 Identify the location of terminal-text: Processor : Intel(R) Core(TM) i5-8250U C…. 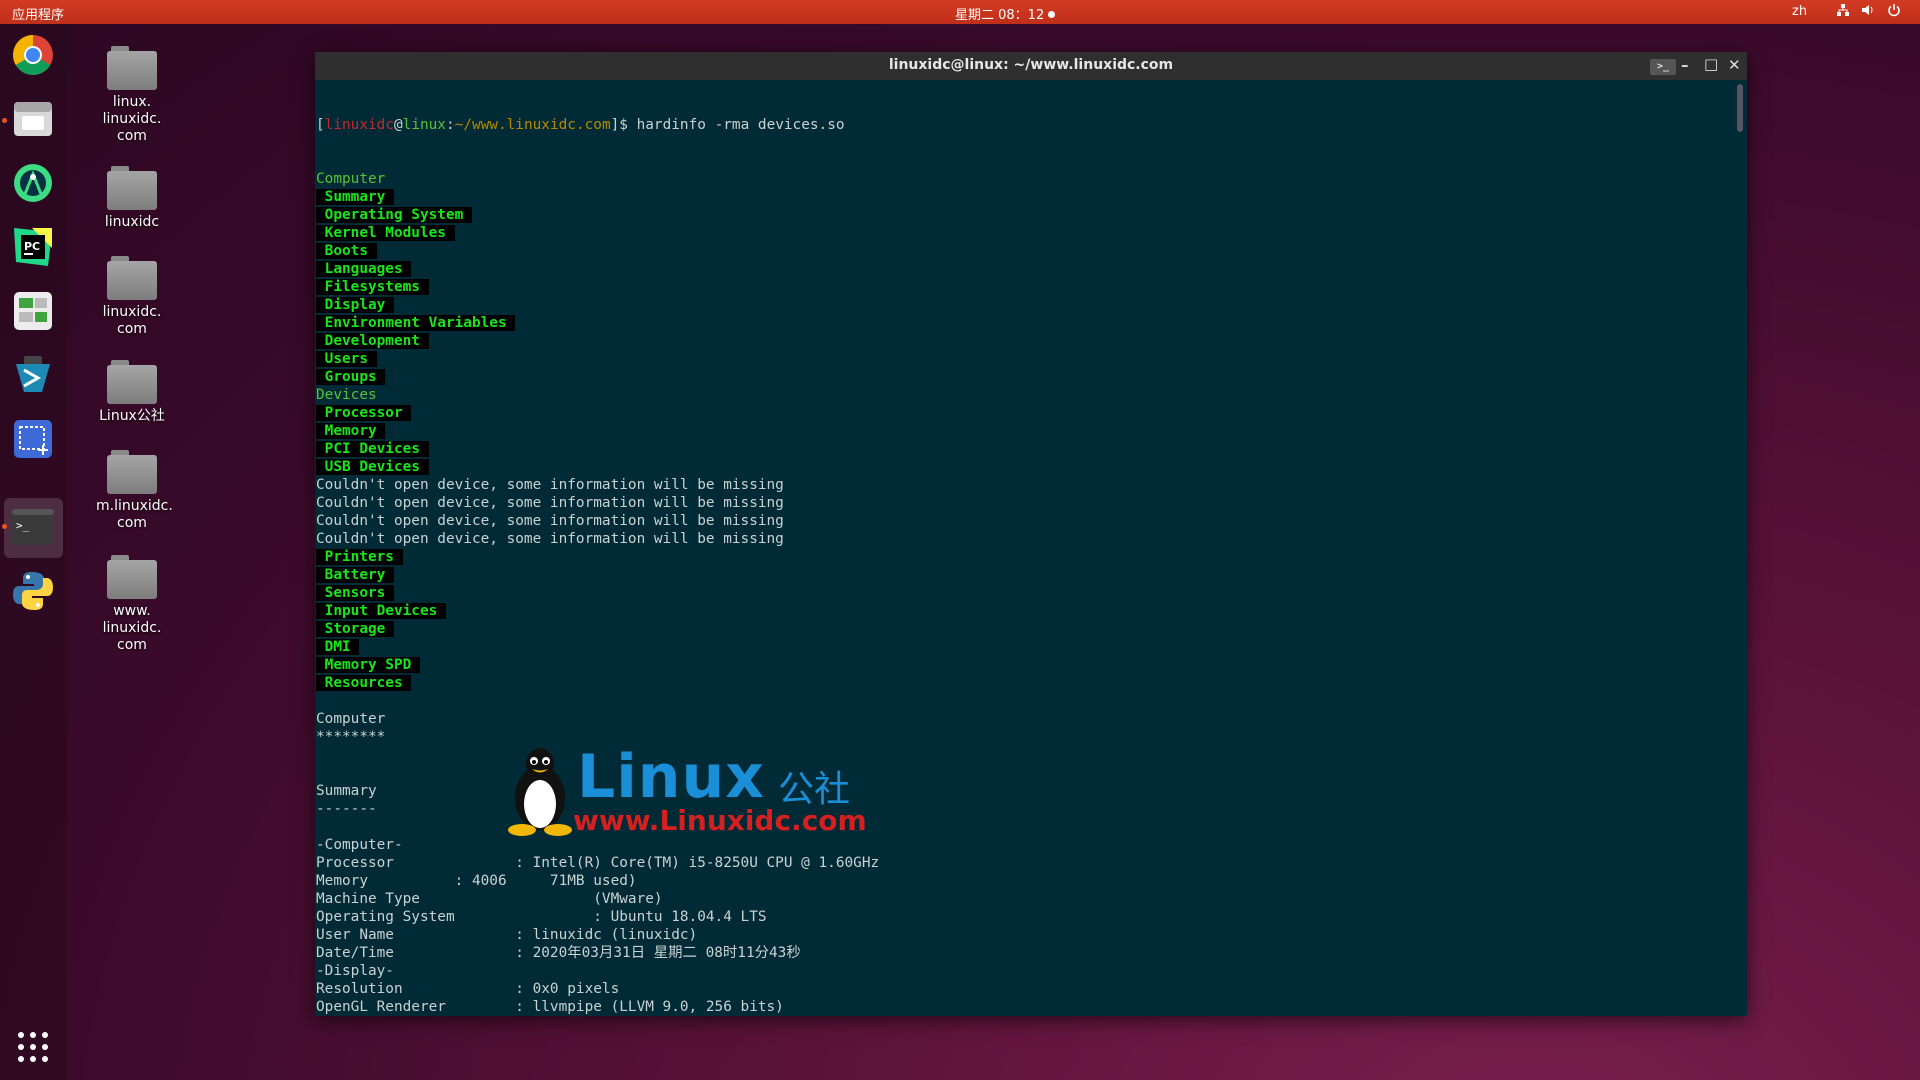
(598, 863).